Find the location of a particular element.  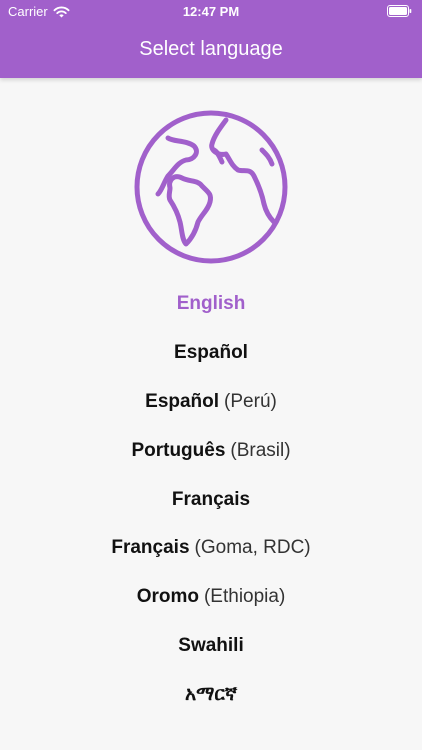

page-title: Select language is located at coordinates (211, 49).